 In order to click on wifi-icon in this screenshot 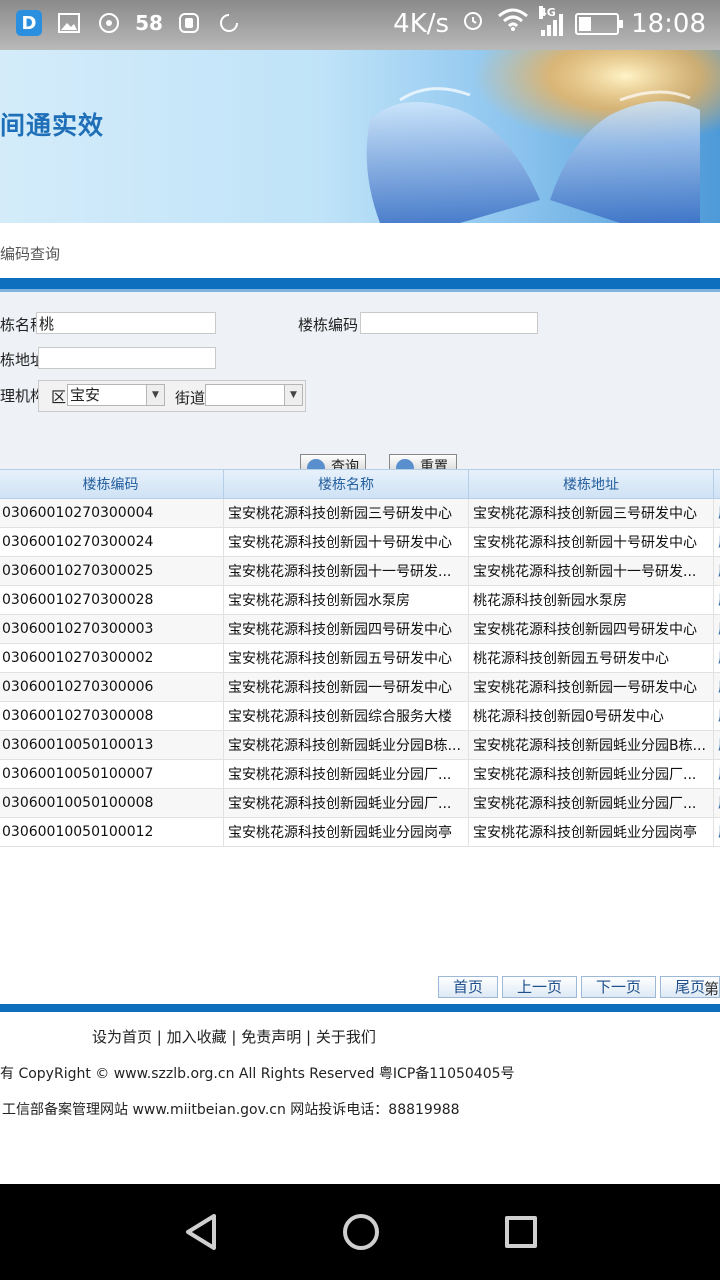, I will do `click(513, 23)`.